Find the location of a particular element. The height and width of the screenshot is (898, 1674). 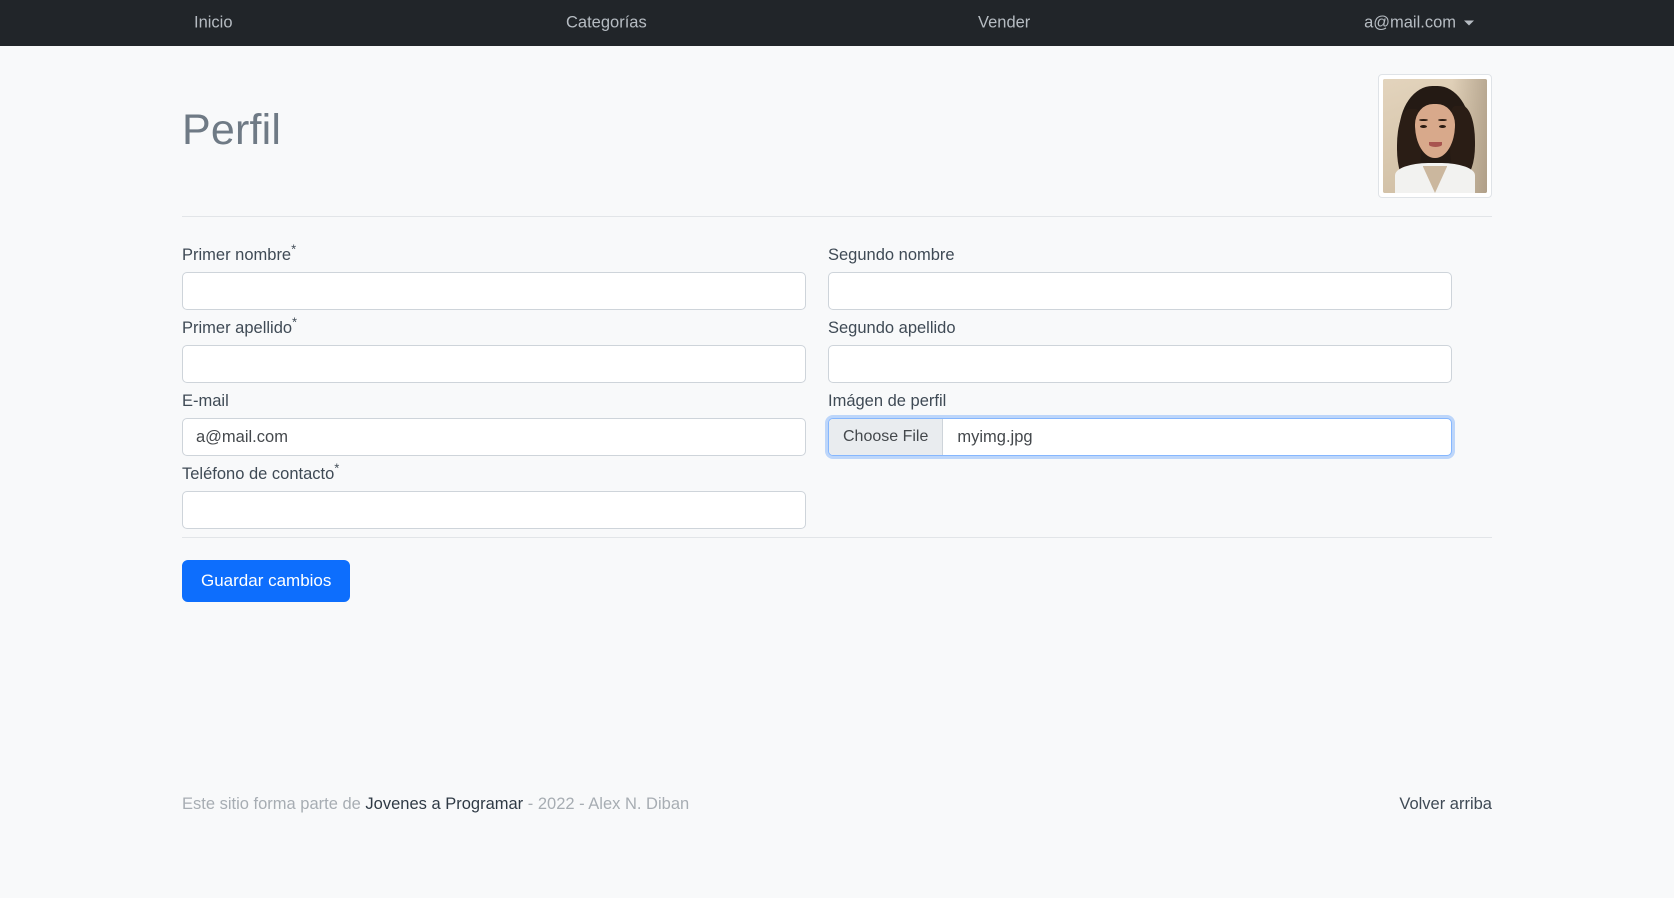

form-row-nombres: Primer nombre* Segundo nombre is located at coordinates (837, 275).